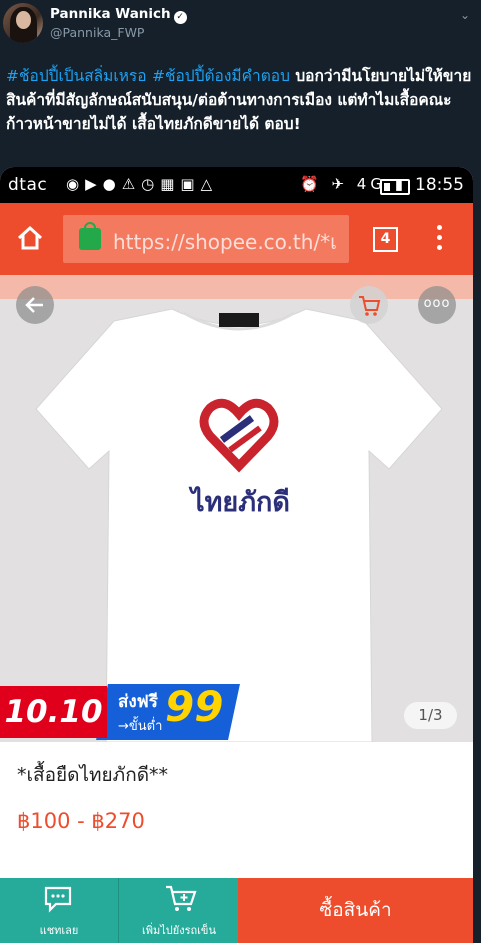 Image resolution: width=481 pixels, height=943 pixels. I want to click on back-arrow-icon, so click(35, 305).